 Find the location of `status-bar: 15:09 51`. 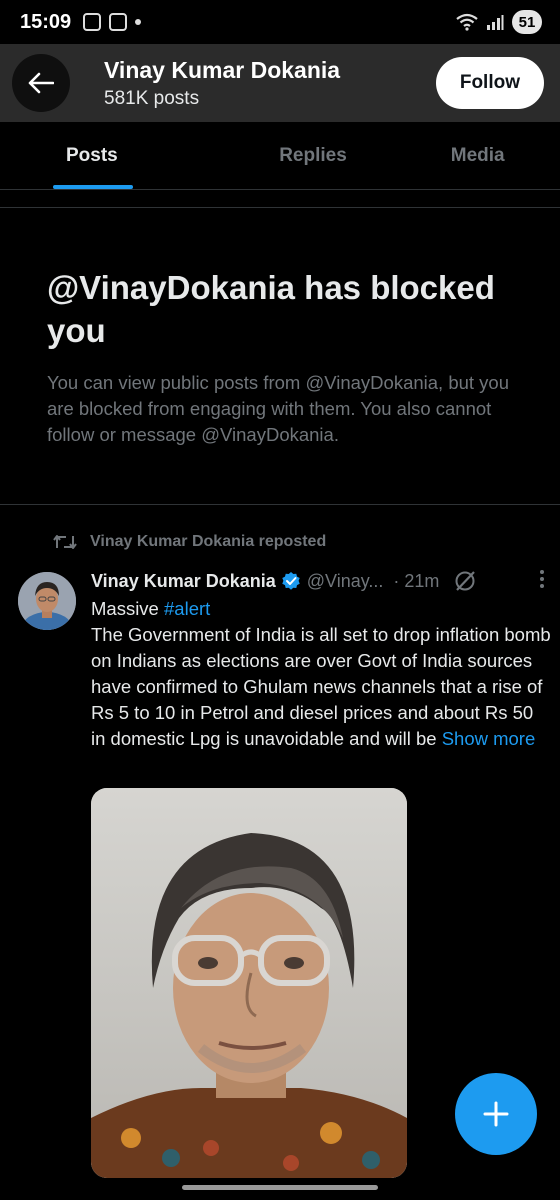

status-bar: 15:09 51 is located at coordinates (280, 22).